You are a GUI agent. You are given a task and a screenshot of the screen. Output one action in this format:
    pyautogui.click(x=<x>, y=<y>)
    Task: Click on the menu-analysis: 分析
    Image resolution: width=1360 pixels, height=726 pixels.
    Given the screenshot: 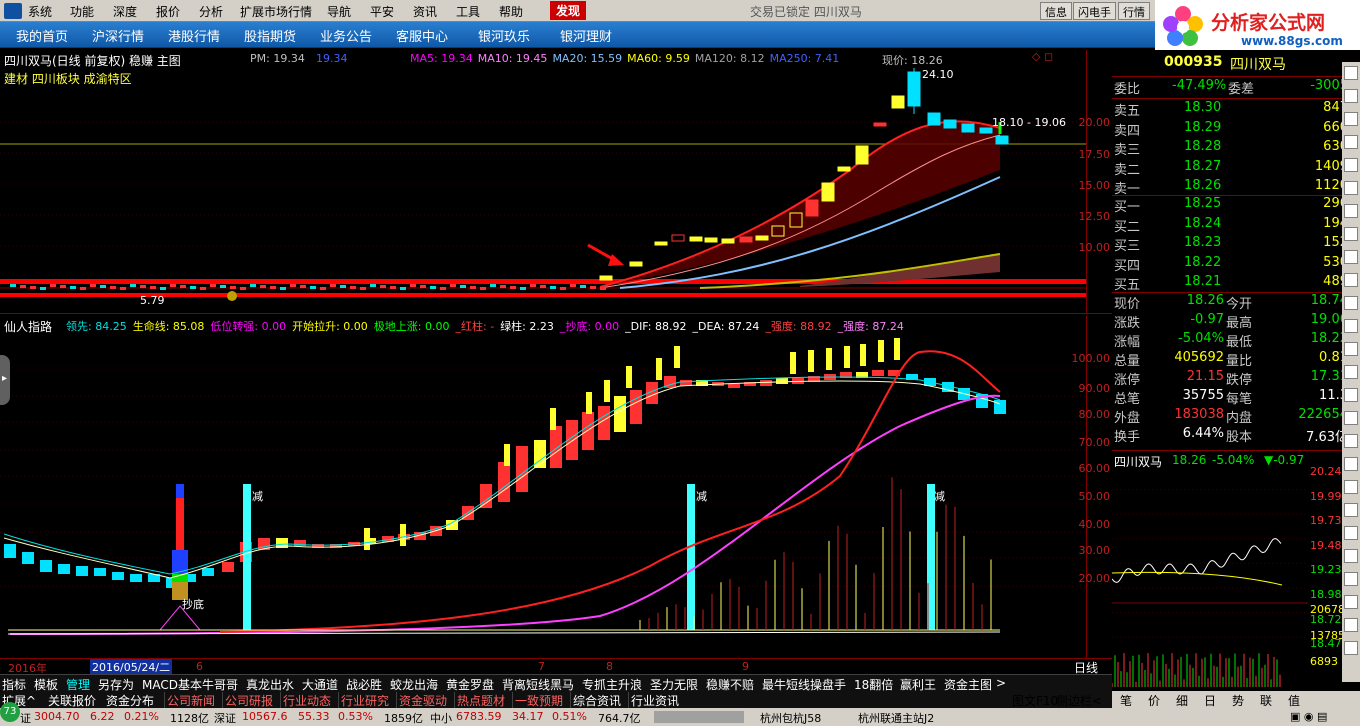 What is the action you would take?
    pyautogui.click(x=211, y=11)
    